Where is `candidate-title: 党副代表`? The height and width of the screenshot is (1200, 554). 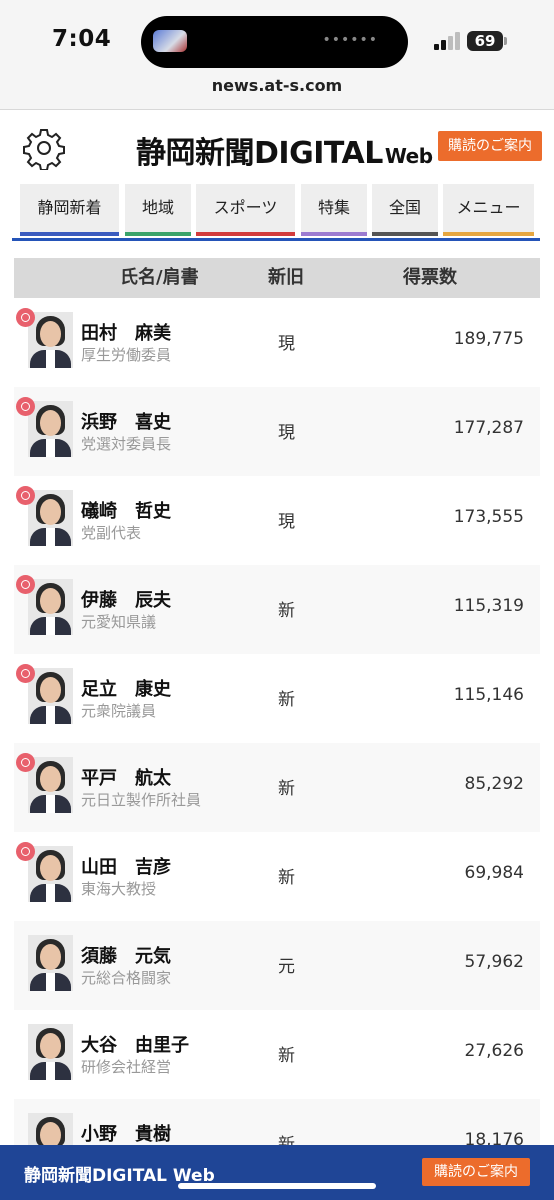
candidate-title: 党副代表 is located at coordinates (111, 533).